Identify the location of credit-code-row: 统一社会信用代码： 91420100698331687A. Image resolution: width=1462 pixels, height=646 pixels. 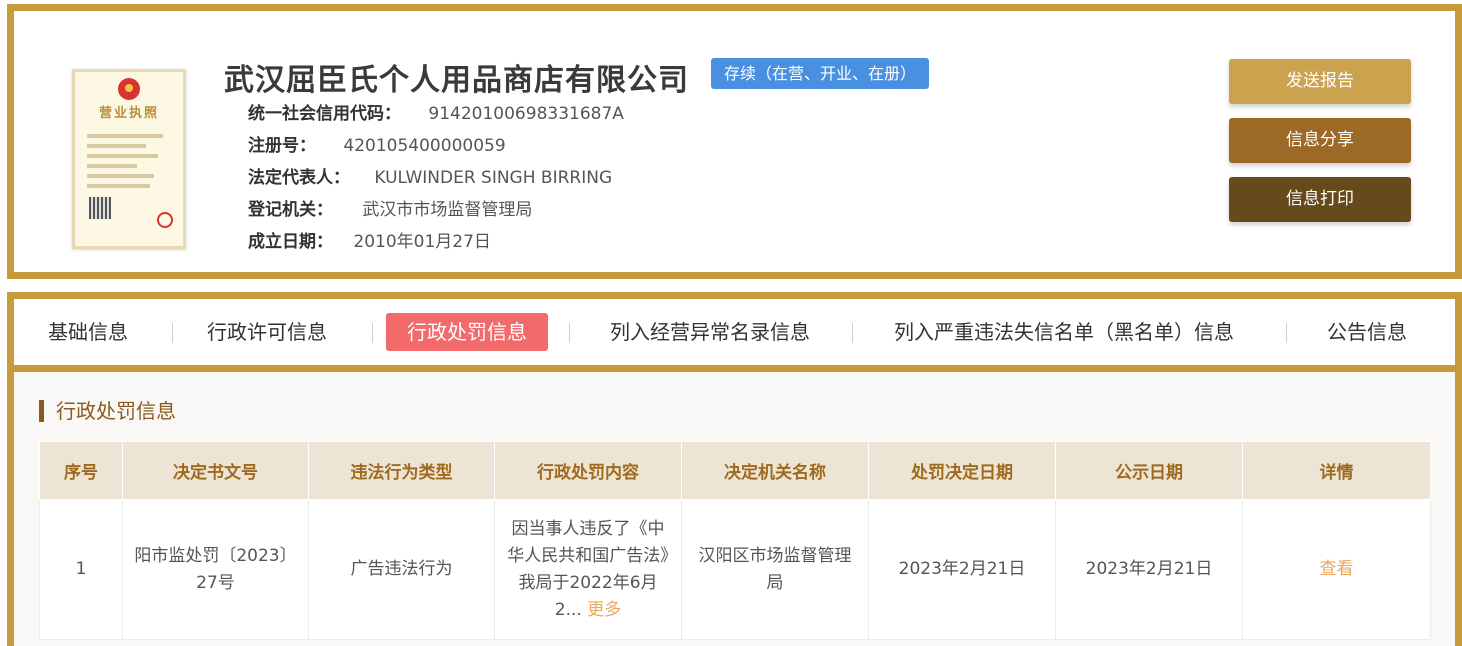
(436, 111).